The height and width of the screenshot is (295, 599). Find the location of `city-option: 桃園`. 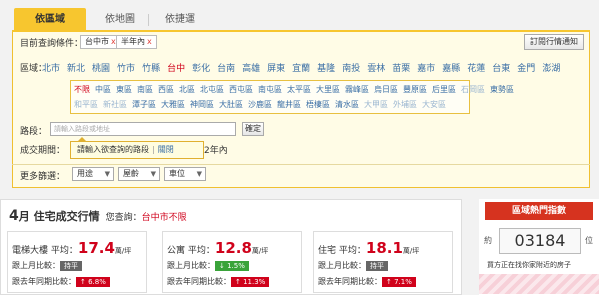

city-option: 桃園 is located at coordinates (101, 67).